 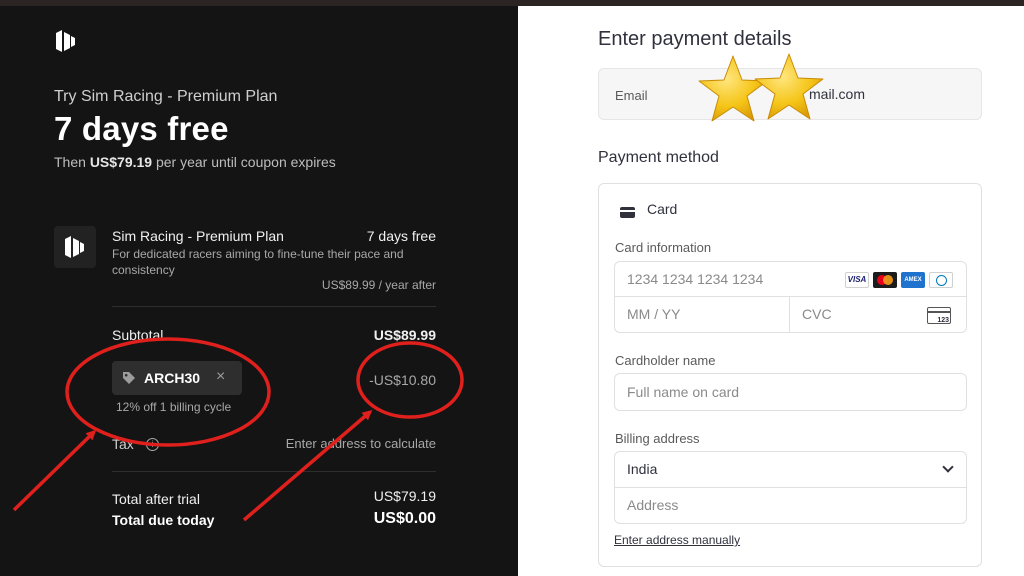 I want to click on renewal-suffix: per year until coupon expires, so click(x=244, y=162).